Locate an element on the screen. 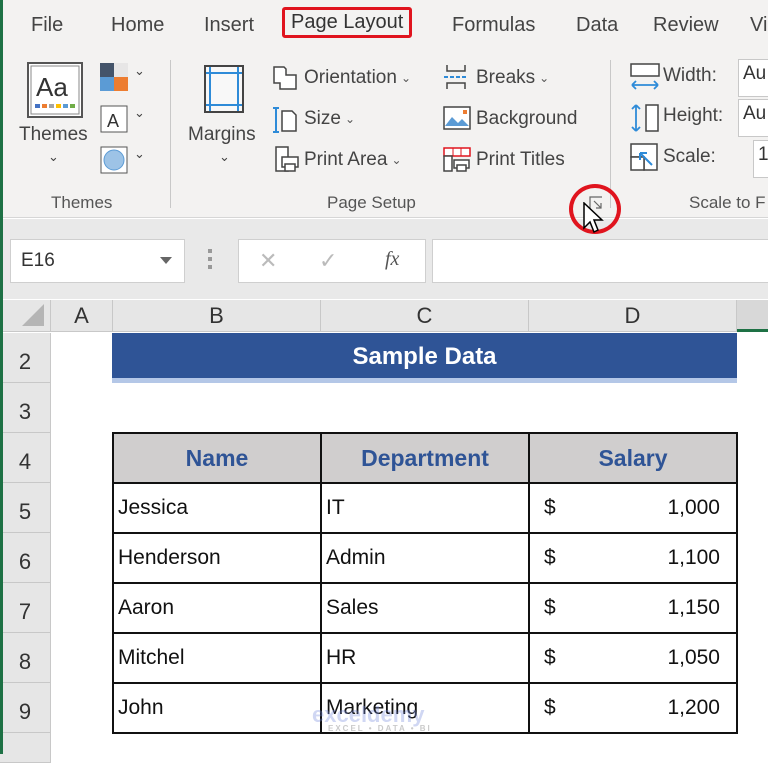 The width and height of the screenshot is (768, 763). cell-department: Sales is located at coordinates (425, 608).